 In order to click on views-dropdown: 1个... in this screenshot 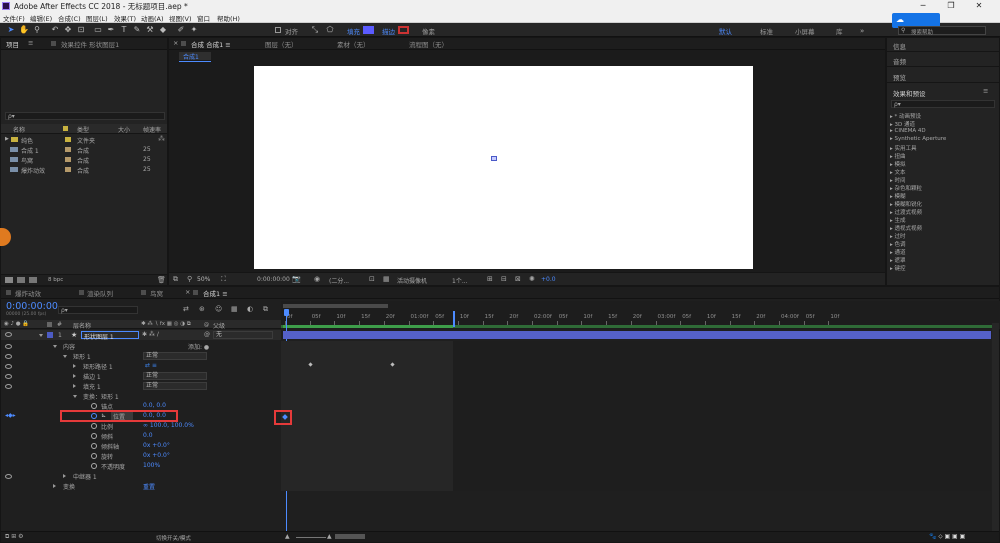, I will do `click(460, 280)`.